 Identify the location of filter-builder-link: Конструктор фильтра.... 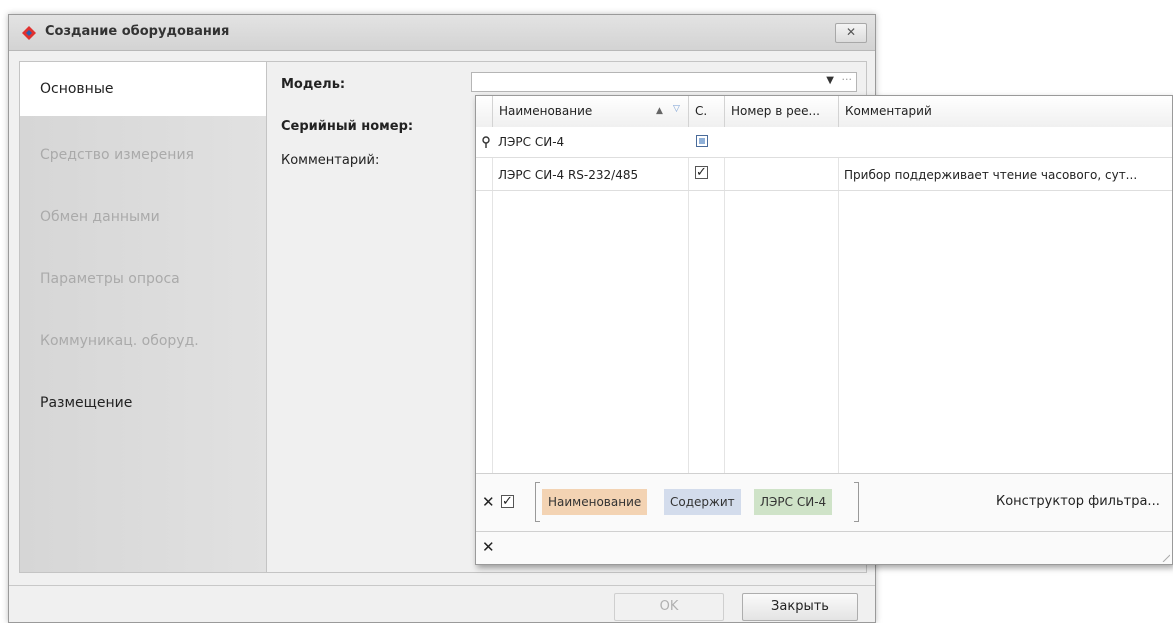
(1078, 501).